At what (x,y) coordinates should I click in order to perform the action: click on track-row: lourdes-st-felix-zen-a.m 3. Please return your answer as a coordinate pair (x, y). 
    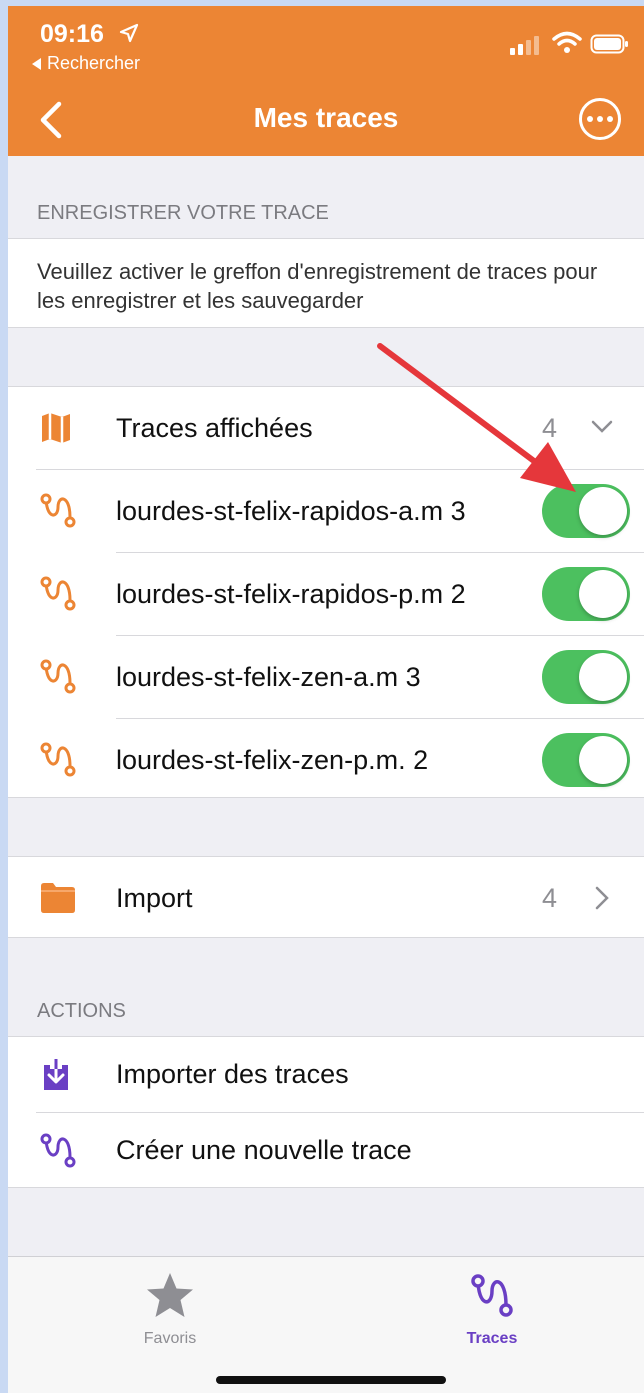
    Looking at the image, I should click on (326, 677).